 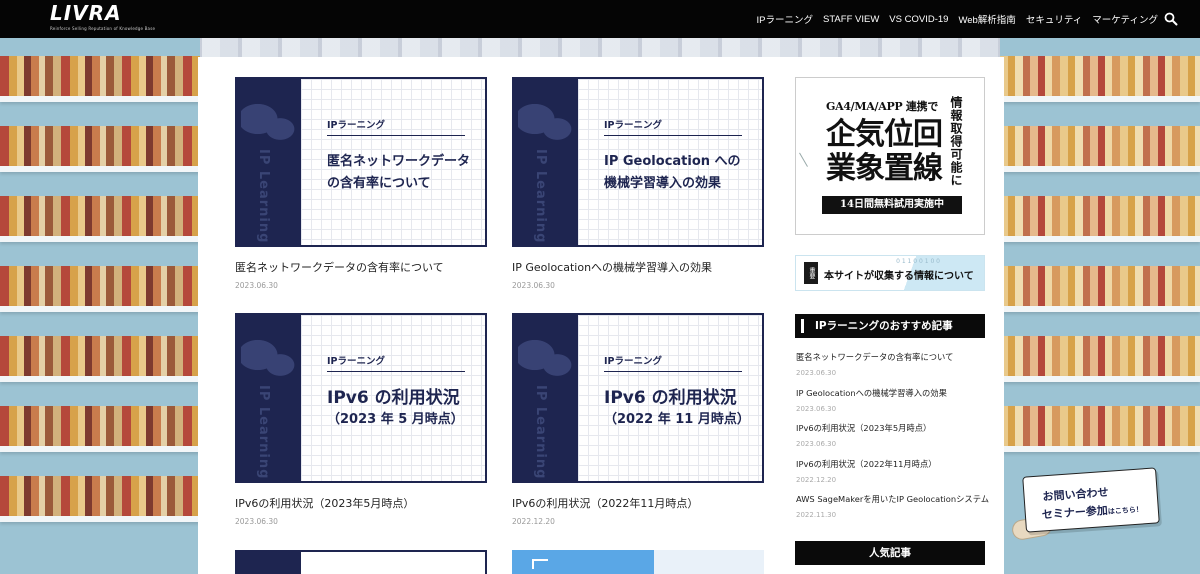 I want to click on list-item: IPv6の利用状況（2023年5月時点） 2023.06.30, so click(x=891, y=440).